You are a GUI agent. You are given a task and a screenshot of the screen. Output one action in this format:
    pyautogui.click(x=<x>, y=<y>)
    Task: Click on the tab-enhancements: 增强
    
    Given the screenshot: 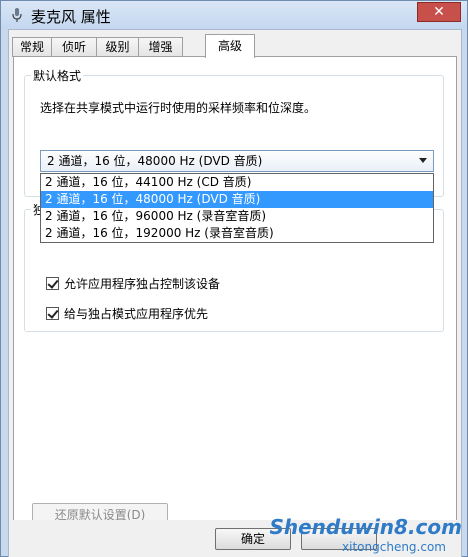 What is the action you would take?
    pyautogui.click(x=160, y=47)
    